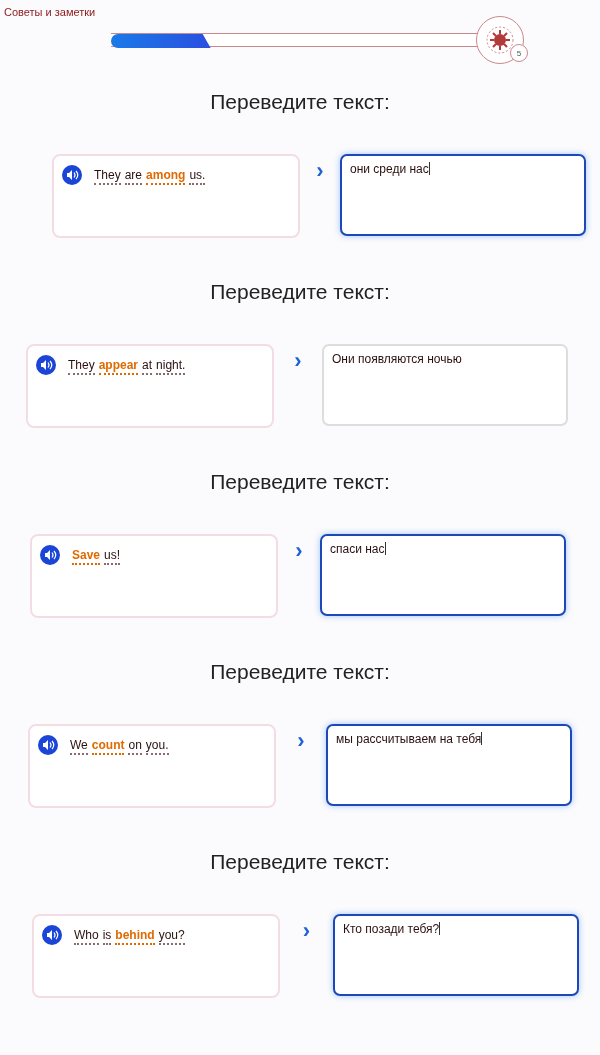 The image size is (600, 1055). Describe the element at coordinates (456, 955) in the screenshot. I see `answer-field: Кто позади тебя?` at that location.